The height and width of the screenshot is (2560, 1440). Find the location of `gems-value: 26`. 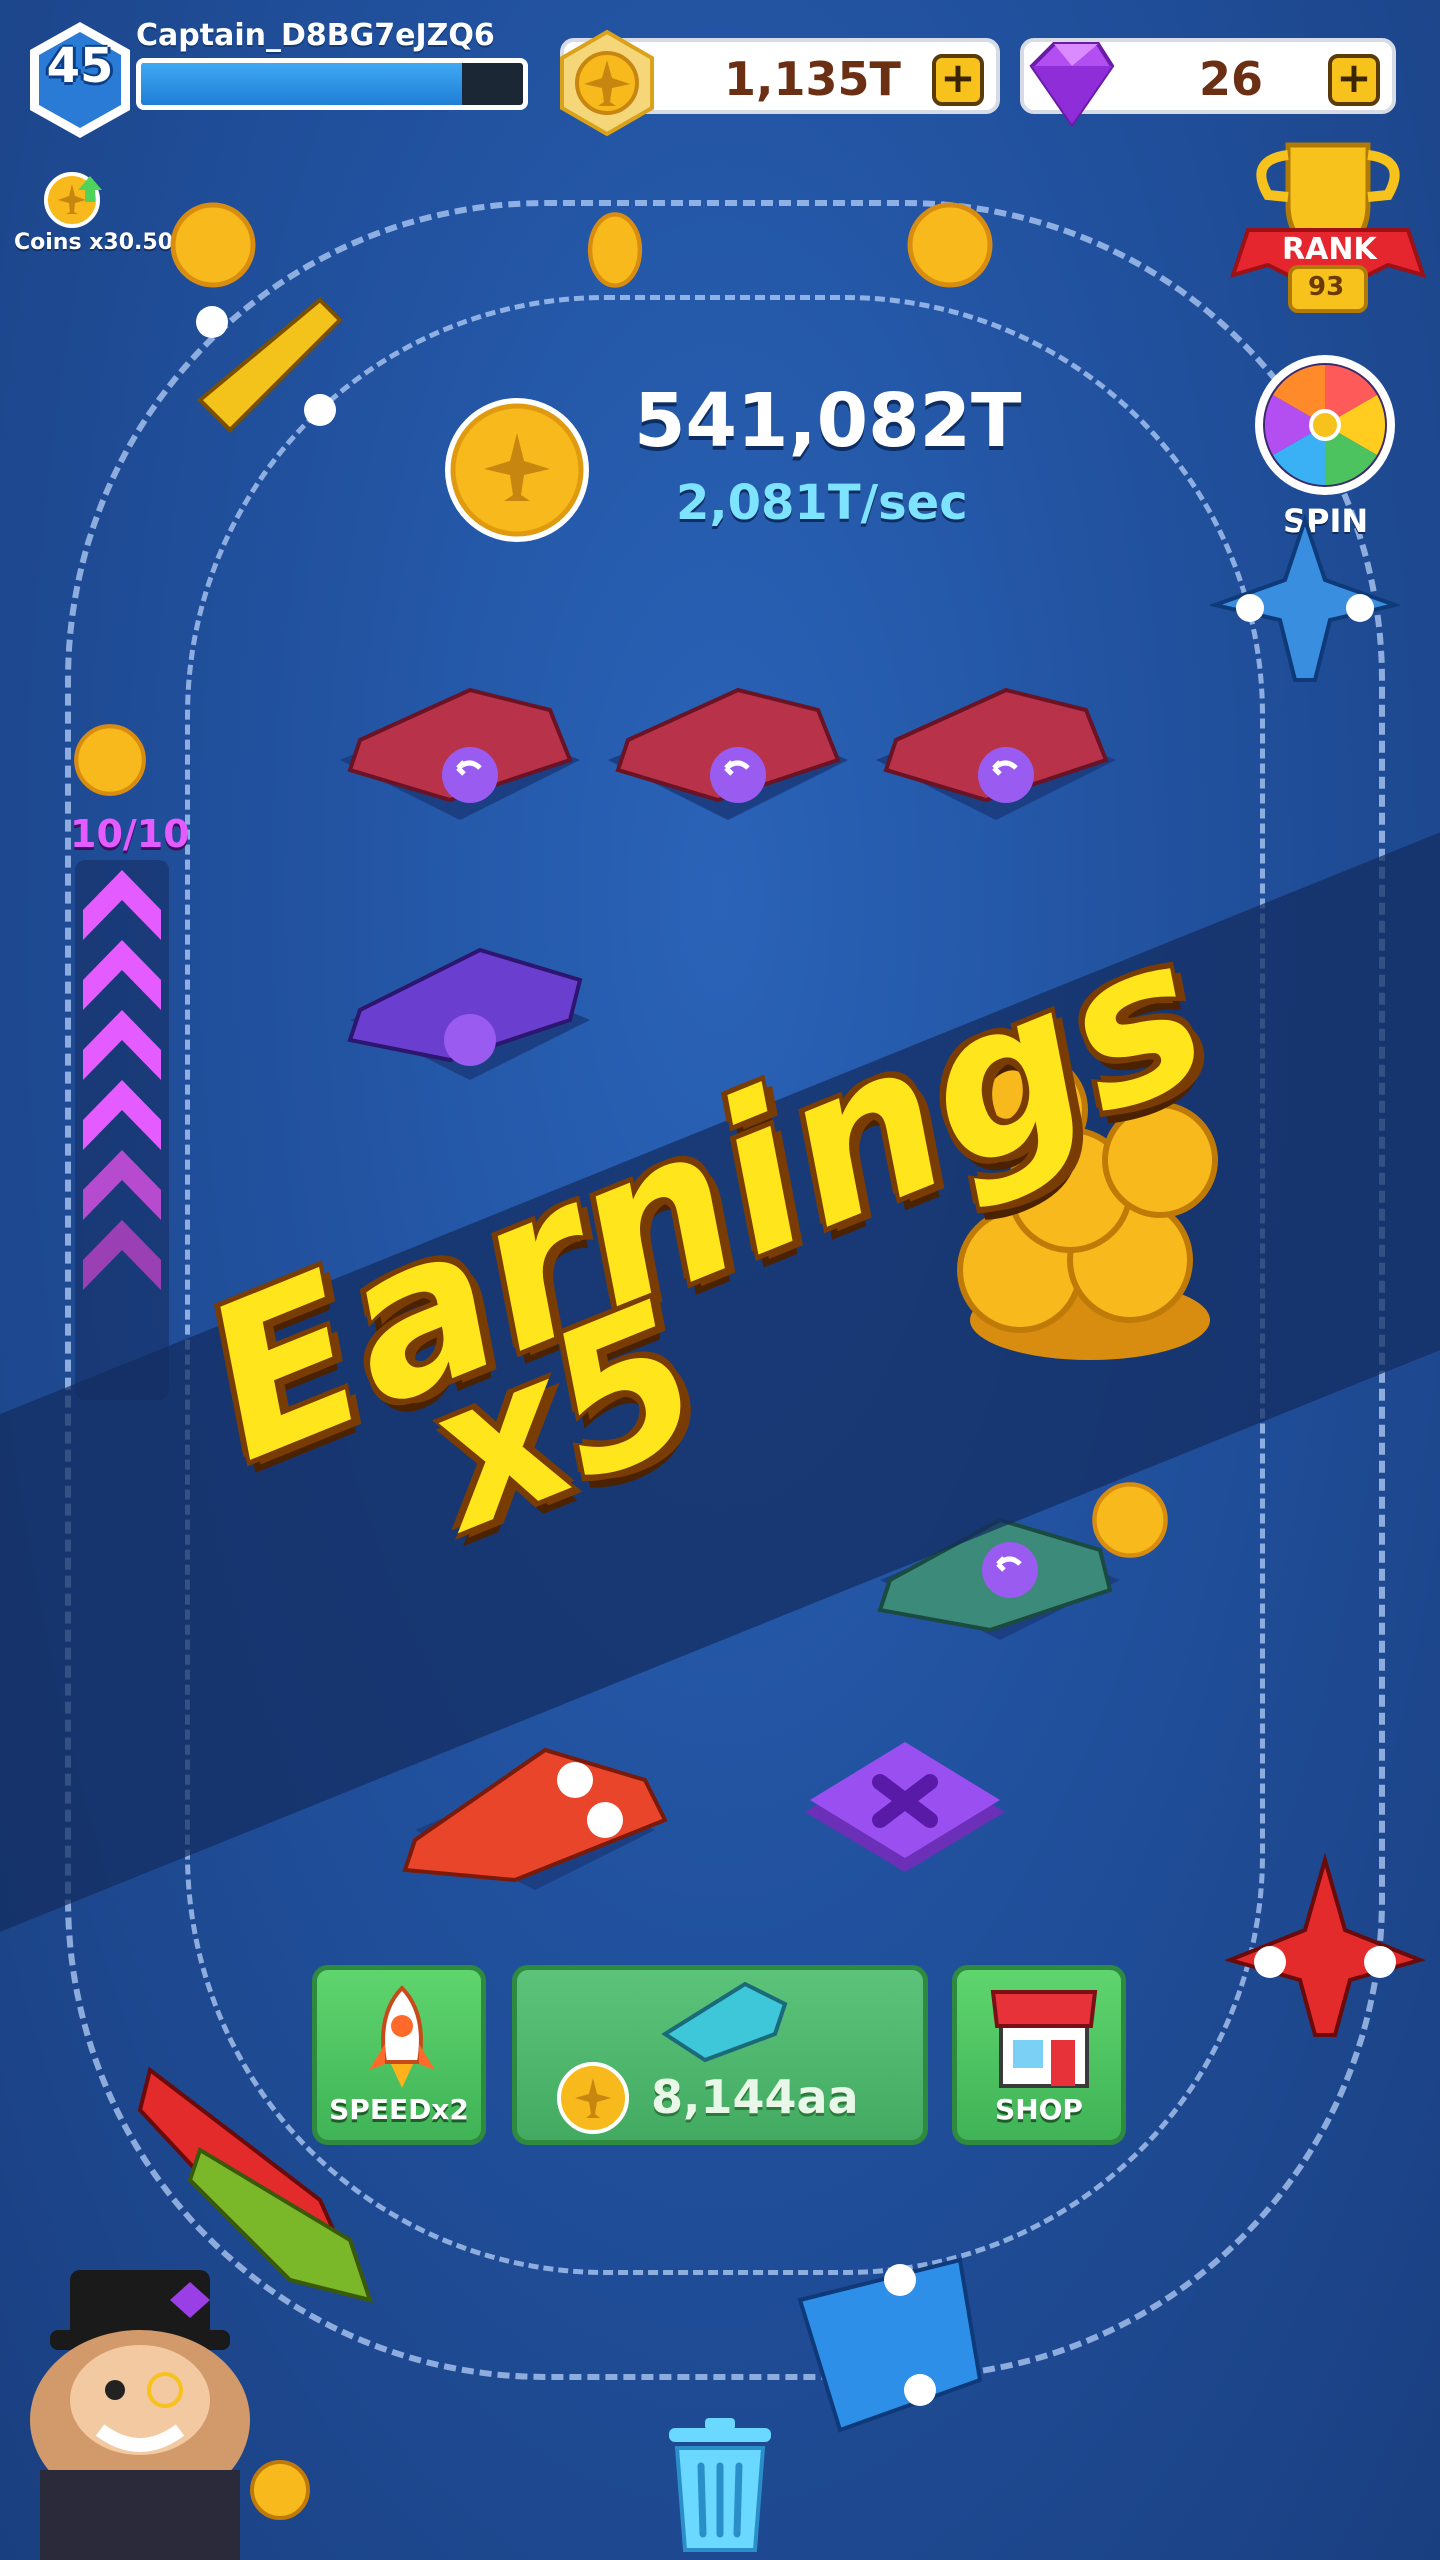

gems-value: 26 is located at coordinates (1231, 79).